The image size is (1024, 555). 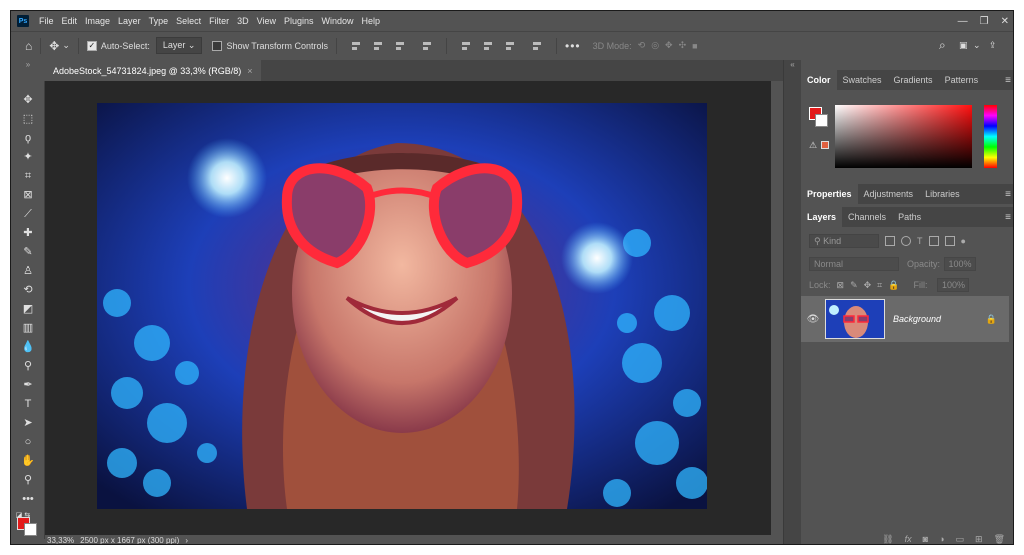 I want to click on color-panel-background, so click(x=821, y=120).